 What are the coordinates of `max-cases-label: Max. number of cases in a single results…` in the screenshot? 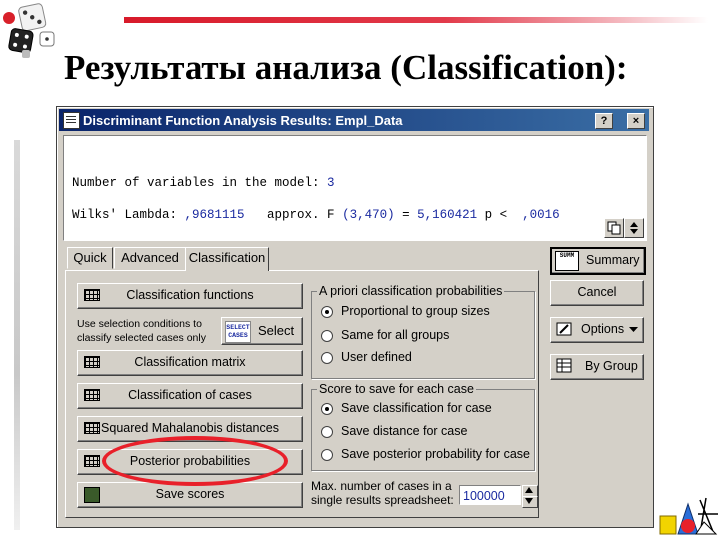 It's located at (382, 493).